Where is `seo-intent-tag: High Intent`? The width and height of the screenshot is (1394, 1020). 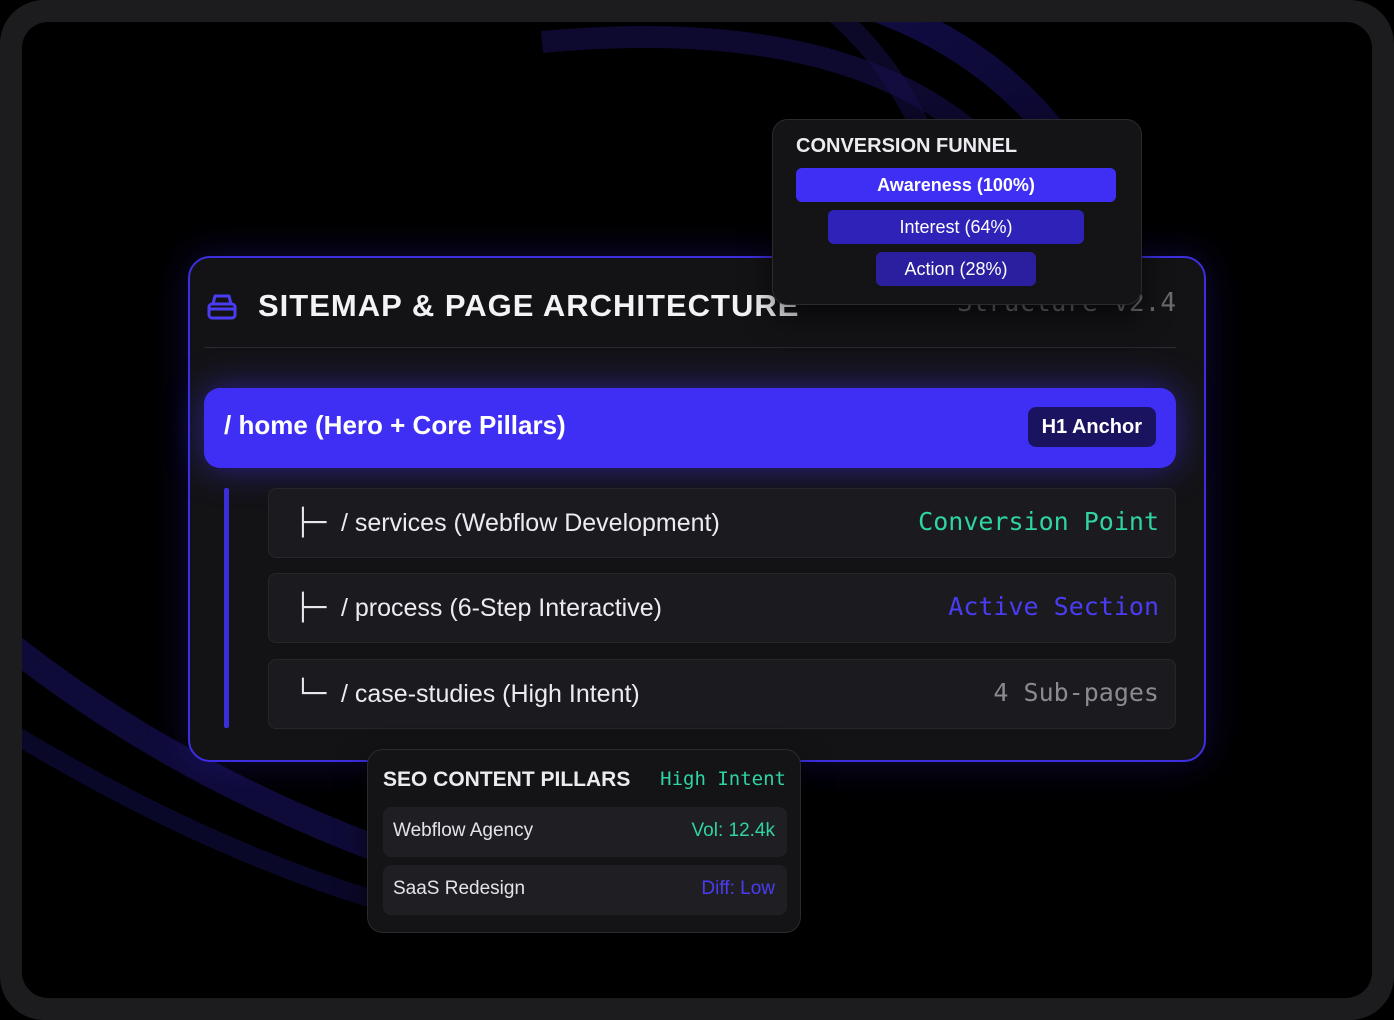
seo-intent-tag: High Intent is located at coordinates (723, 779).